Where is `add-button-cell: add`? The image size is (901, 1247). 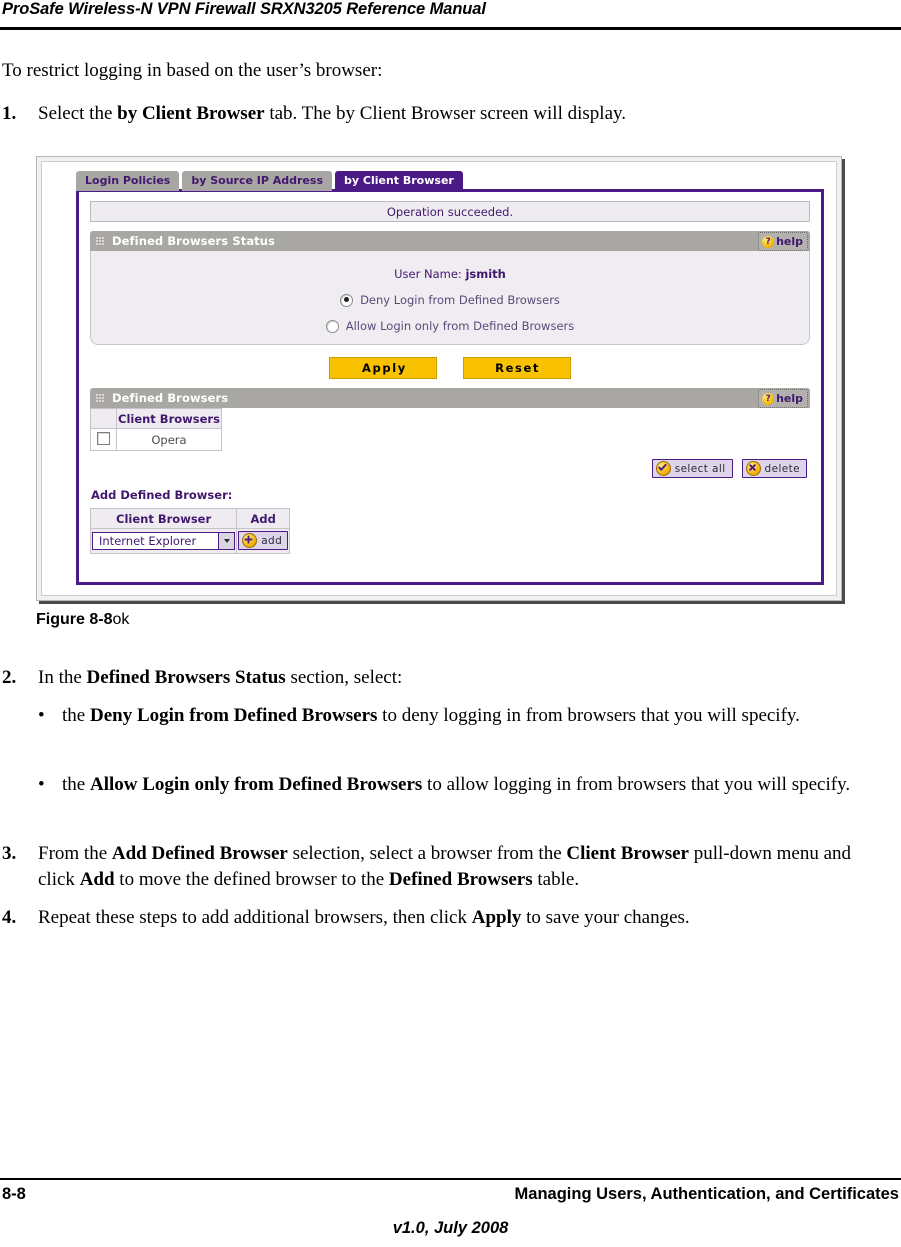
add-button-cell: add is located at coordinates (263, 541).